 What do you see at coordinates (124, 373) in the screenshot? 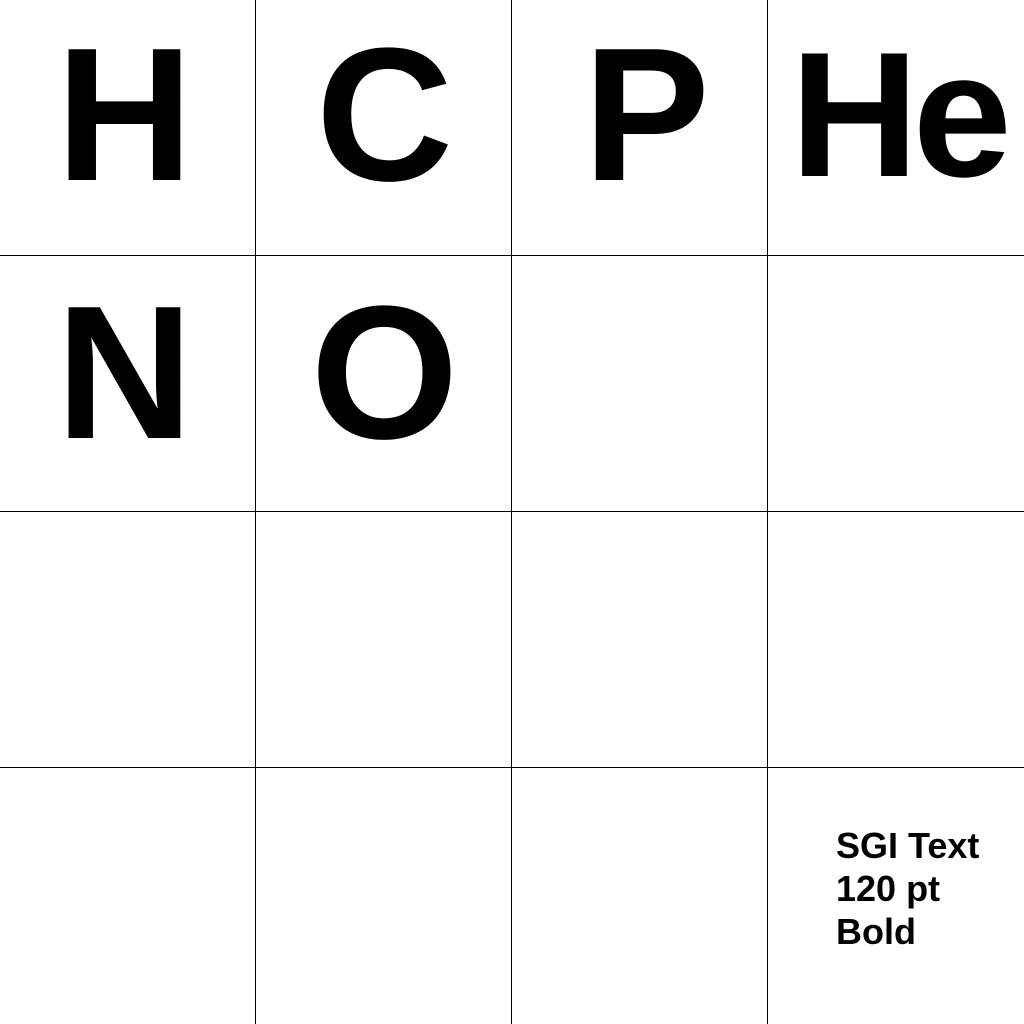
I see `glyph-n: N` at bounding box center [124, 373].